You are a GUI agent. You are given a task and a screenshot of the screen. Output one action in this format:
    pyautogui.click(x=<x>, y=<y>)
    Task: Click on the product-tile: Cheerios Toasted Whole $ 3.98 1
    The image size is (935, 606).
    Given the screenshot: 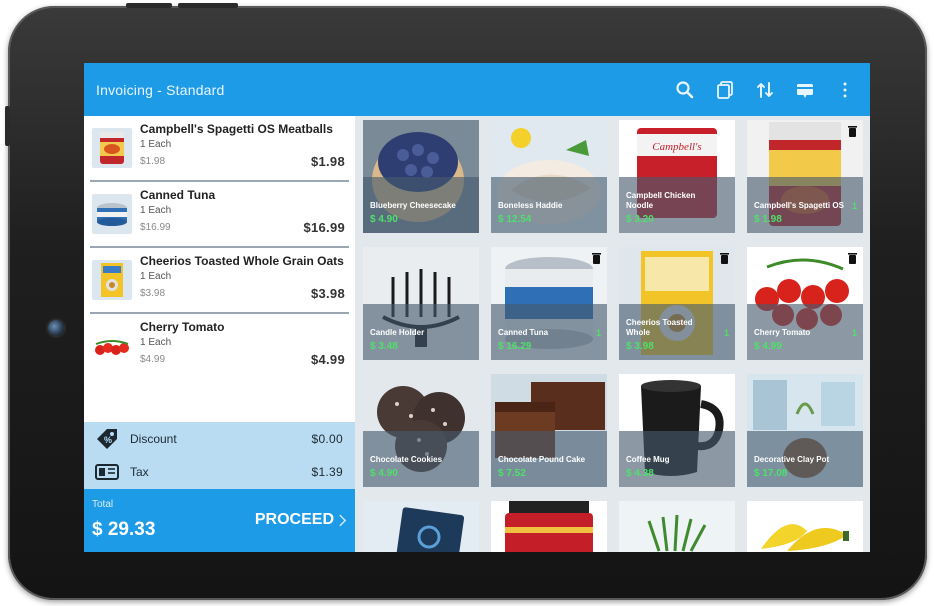 What is the action you would take?
    pyautogui.click(x=677, y=303)
    